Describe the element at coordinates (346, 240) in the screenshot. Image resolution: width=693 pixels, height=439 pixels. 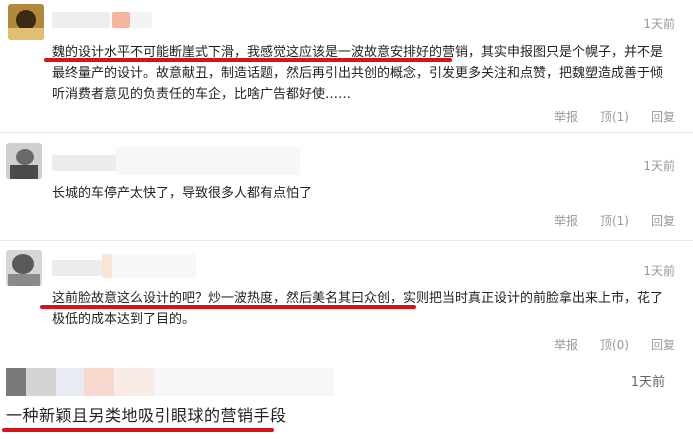
I see `divider` at that location.